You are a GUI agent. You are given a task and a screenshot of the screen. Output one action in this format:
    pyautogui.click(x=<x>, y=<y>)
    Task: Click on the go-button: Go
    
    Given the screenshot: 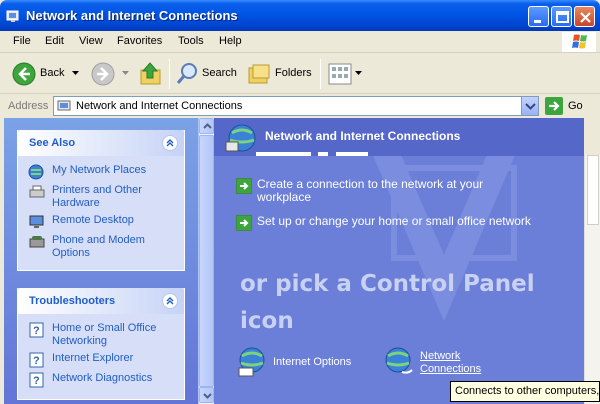 What is the action you would take?
    pyautogui.click(x=575, y=106)
    